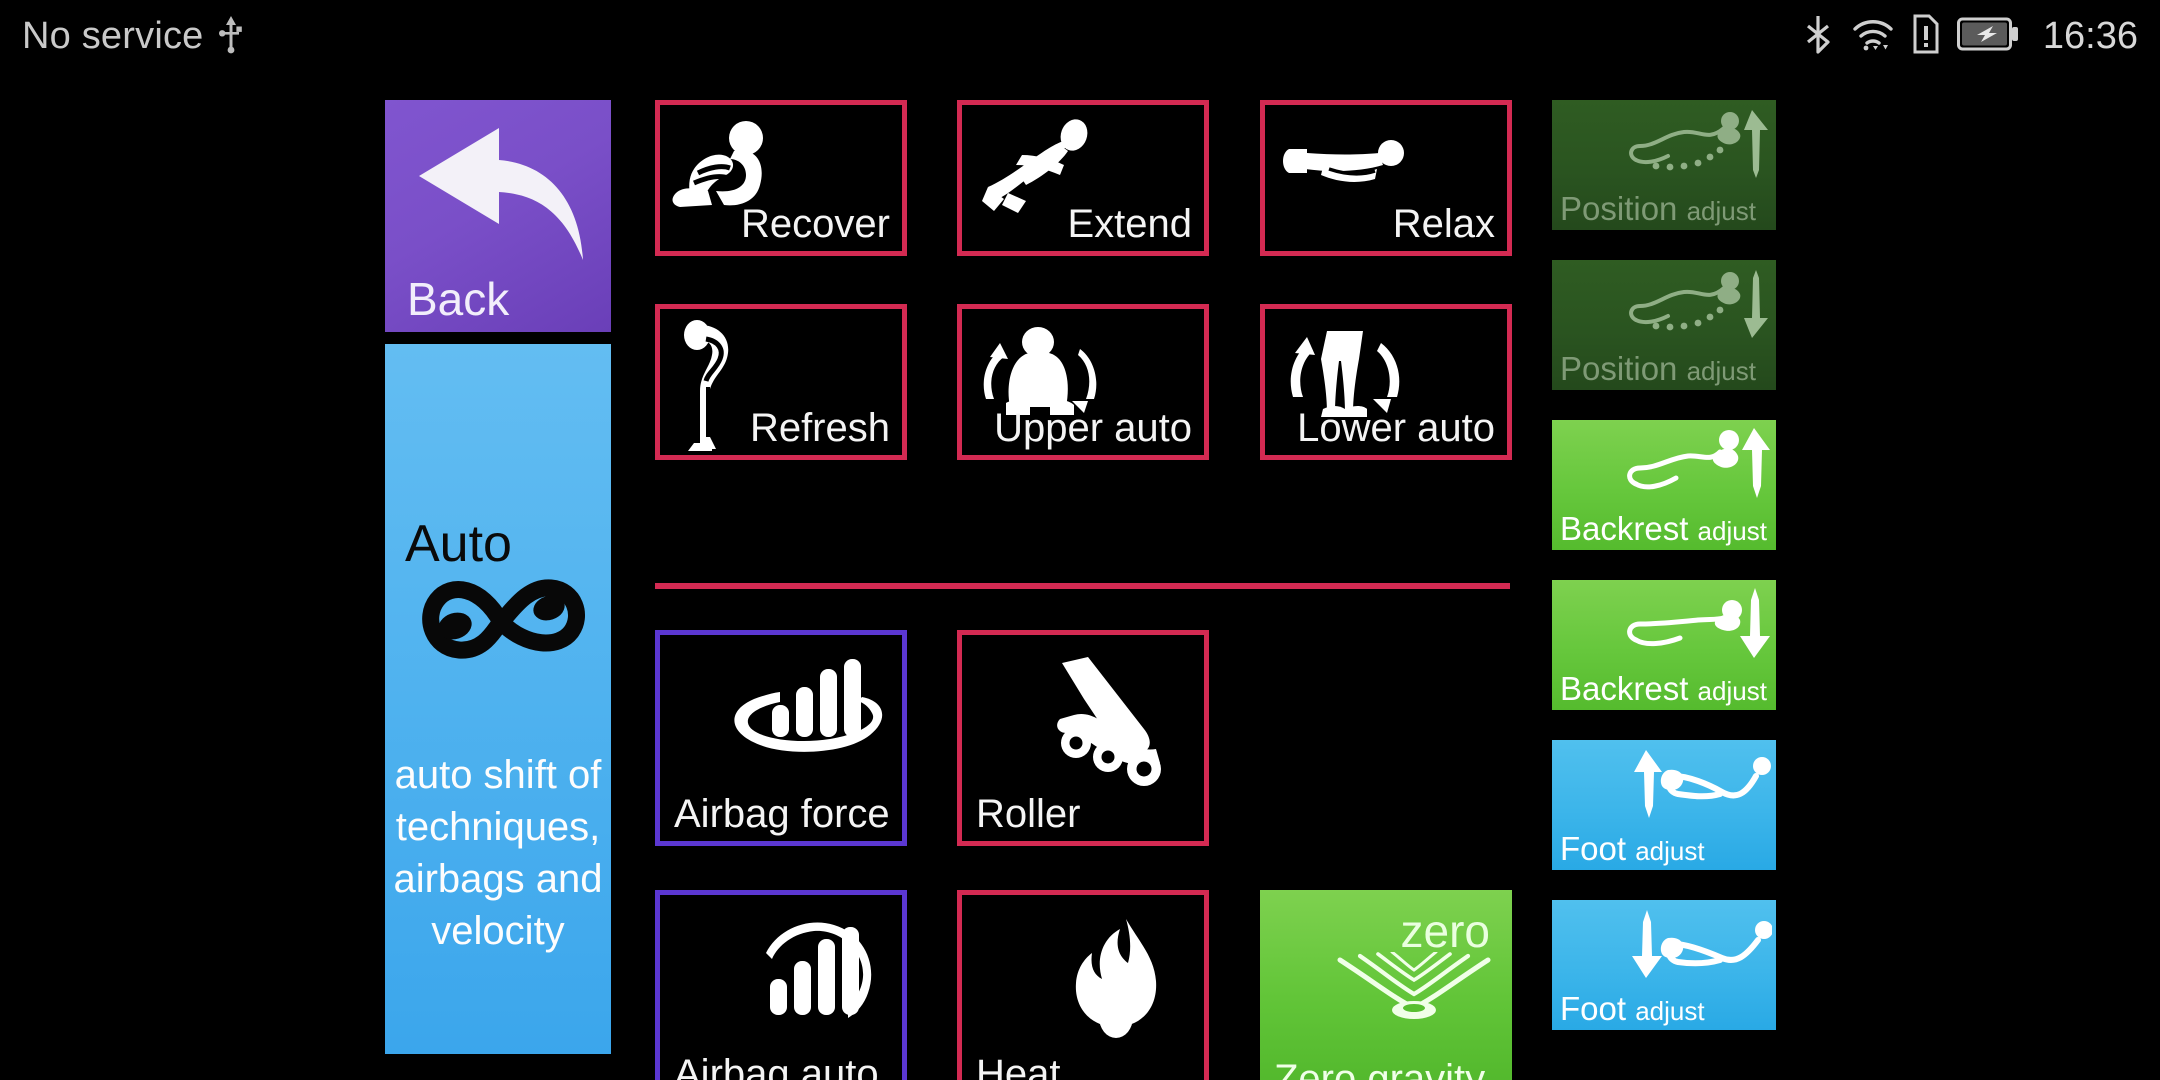  Describe the element at coordinates (1018, 1066) in the screenshot. I see `function-tile-label: Heat` at that location.